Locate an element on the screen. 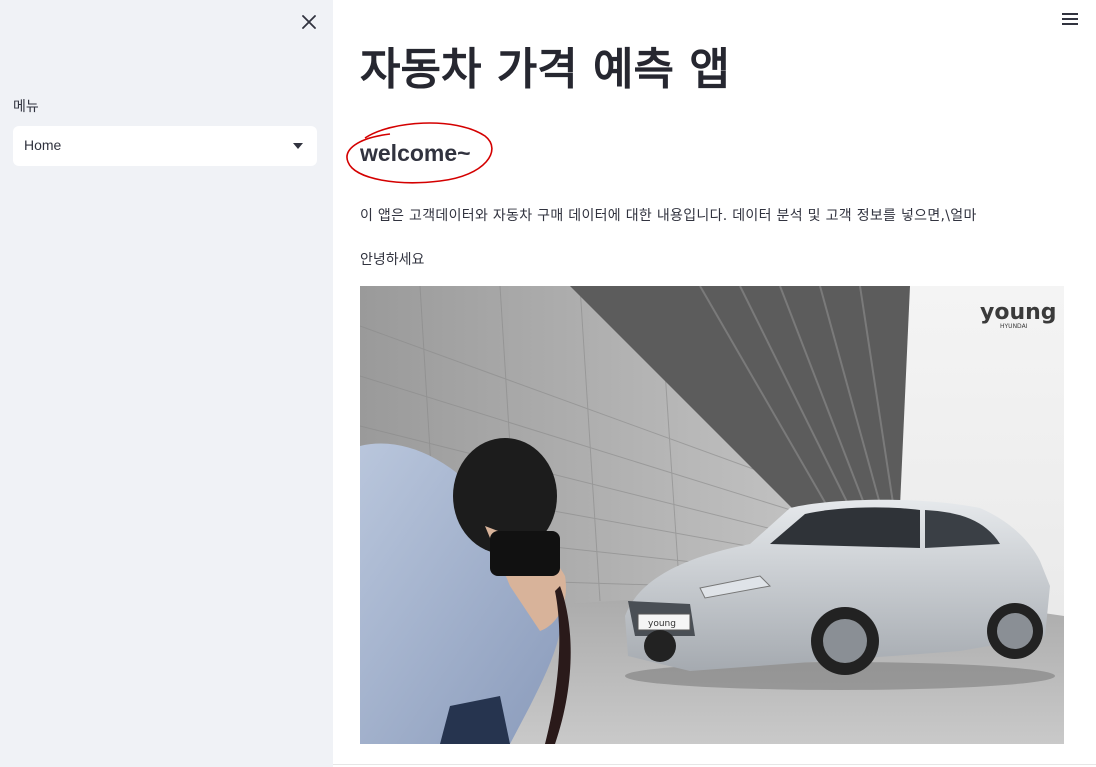 The width and height of the screenshot is (1096, 767). watermark-young: young is located at coordinates (1018, 312).